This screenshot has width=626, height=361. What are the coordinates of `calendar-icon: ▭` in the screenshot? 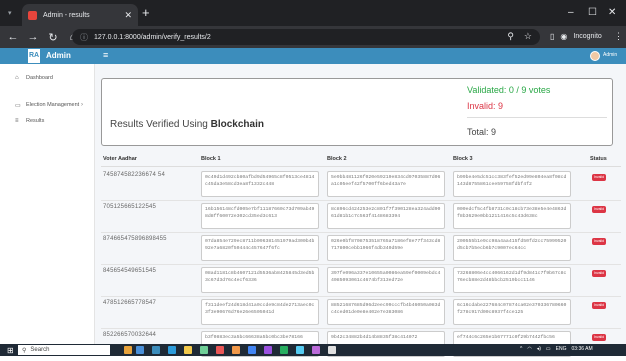 It's located at (18, 105).